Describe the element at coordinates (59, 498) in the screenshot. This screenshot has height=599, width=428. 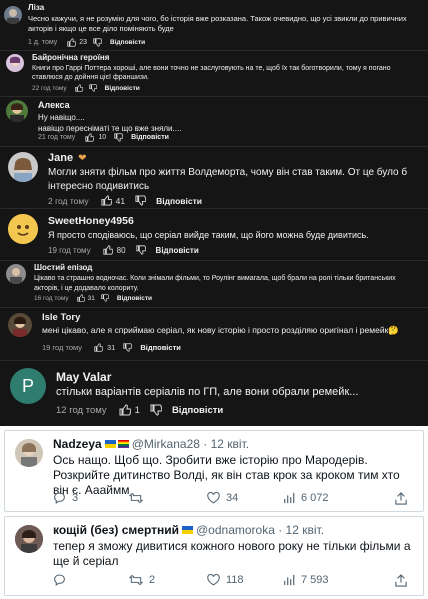
I see `reply-icon` at that location.